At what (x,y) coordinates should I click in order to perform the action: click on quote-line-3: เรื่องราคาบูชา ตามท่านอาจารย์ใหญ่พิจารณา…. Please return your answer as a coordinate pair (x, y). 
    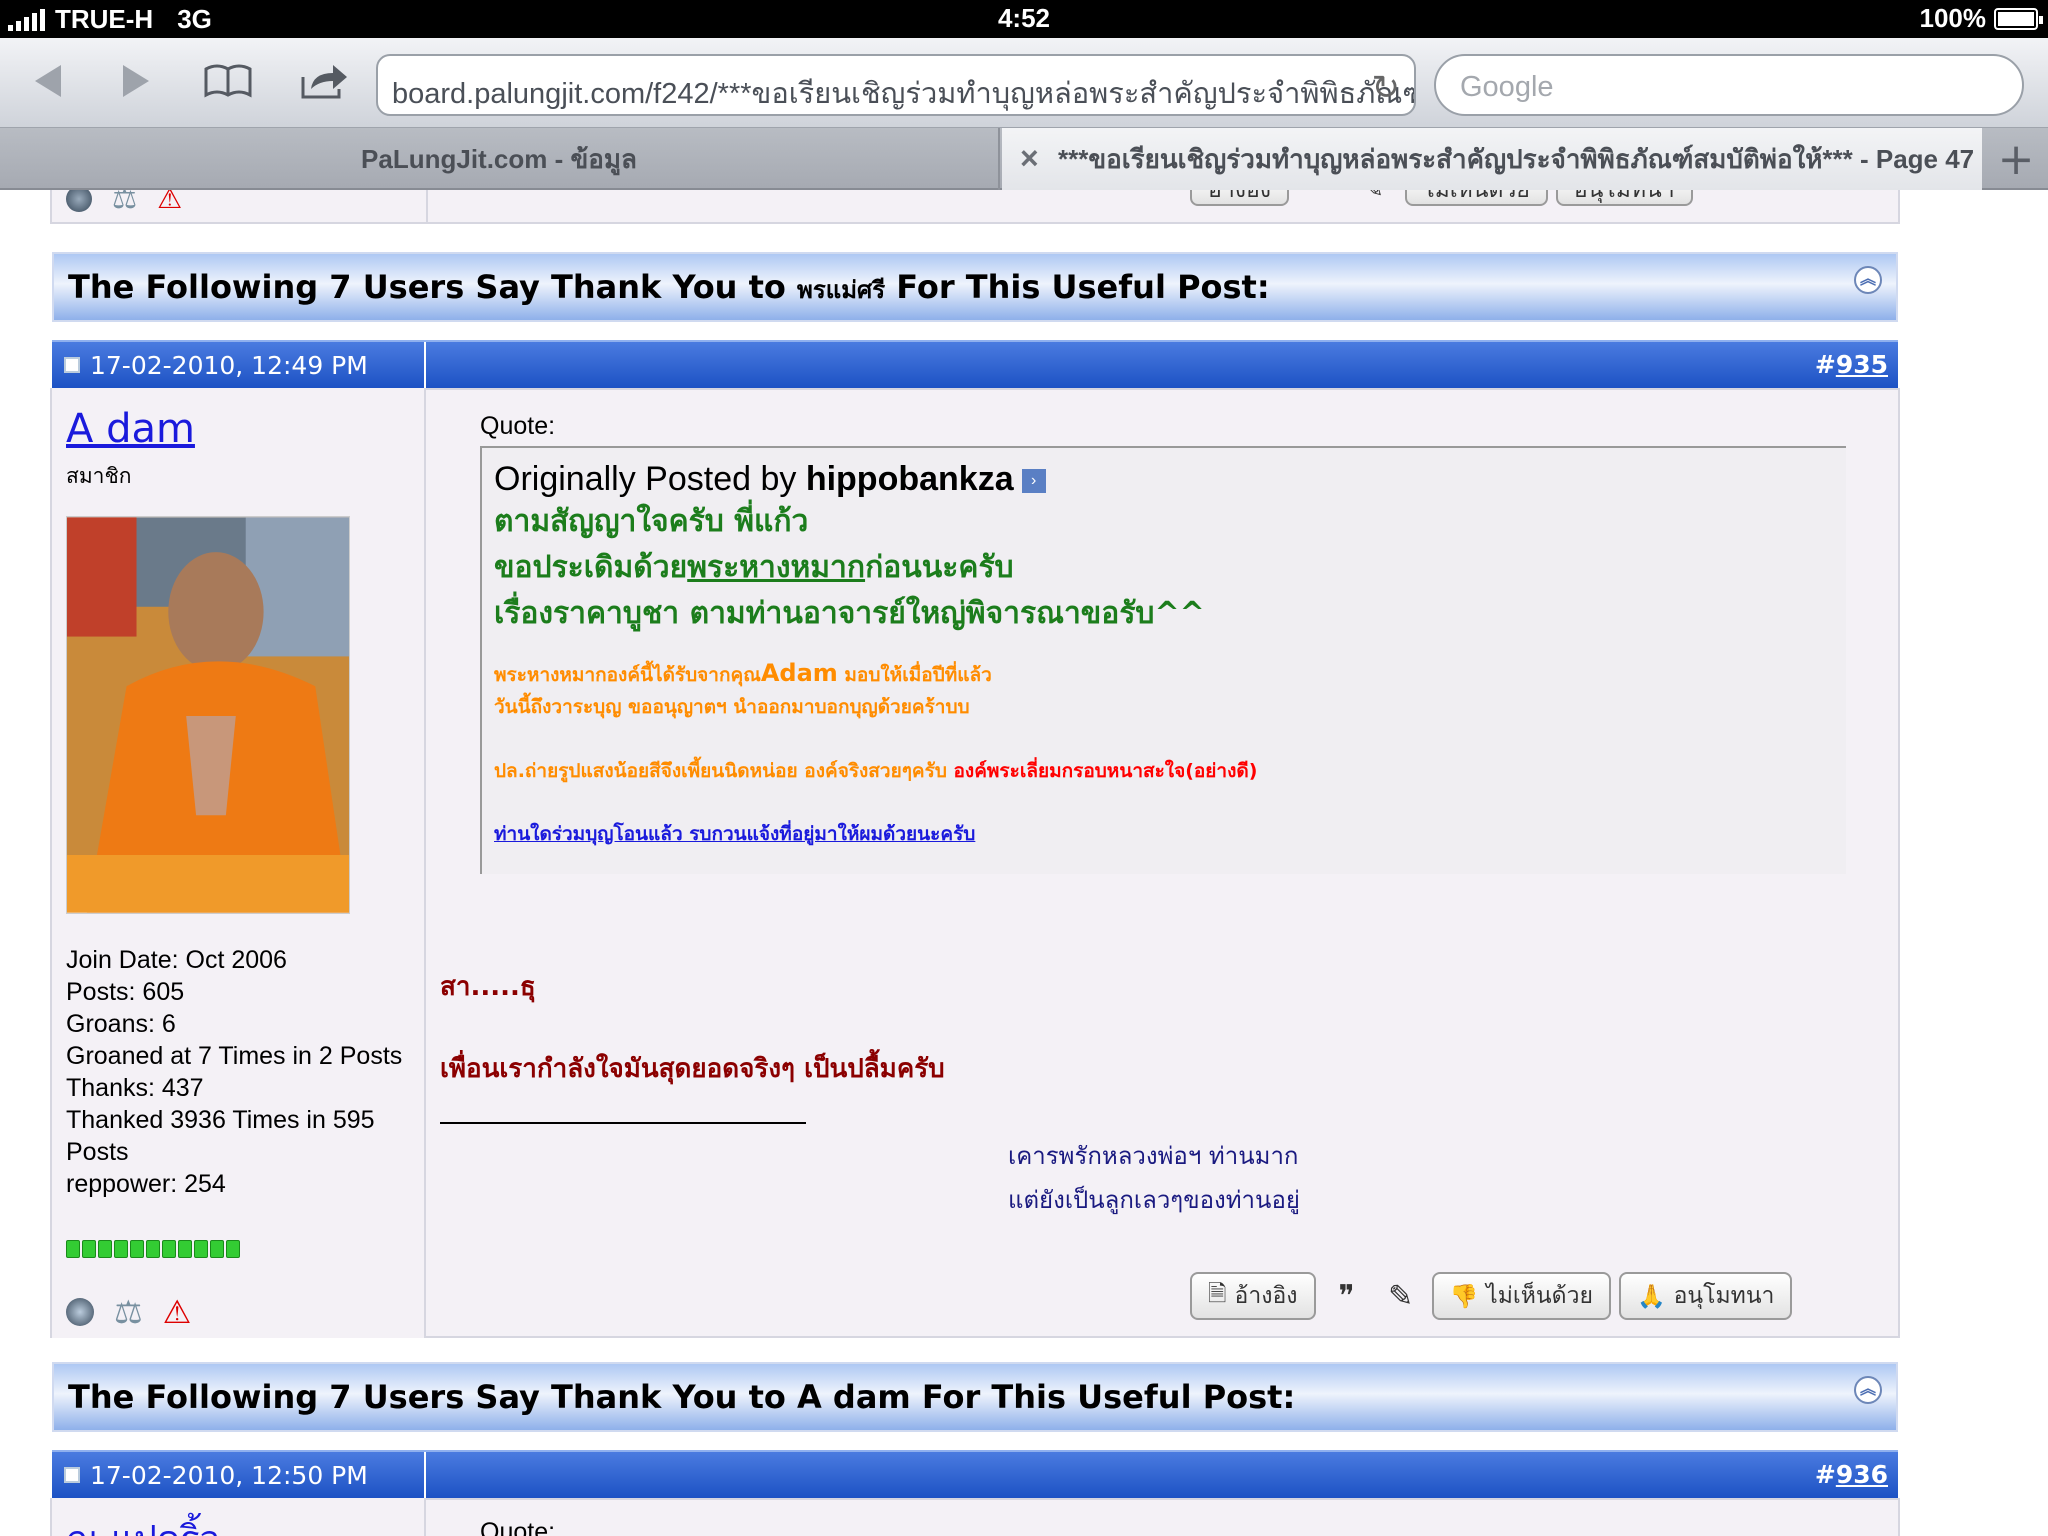
    Looking at the image, I should click on (849, 613).